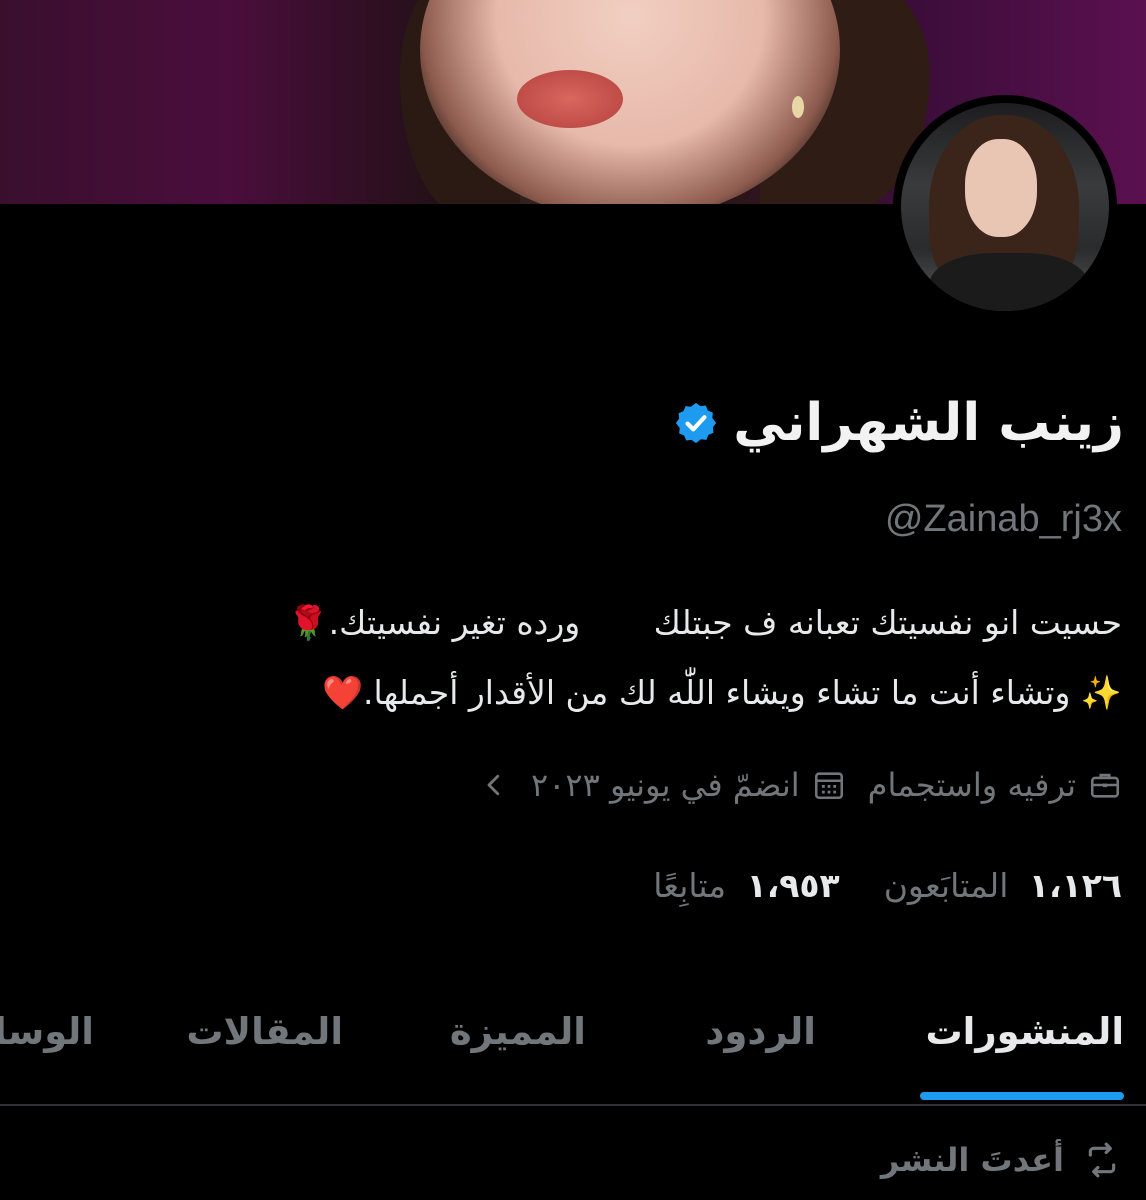 This screenshot has width=1146, height=1200. What do you see at coordinates (47, 1031) in the screenshot?
I see `tab-media: الوسا` at bounding box center [47, 1031].